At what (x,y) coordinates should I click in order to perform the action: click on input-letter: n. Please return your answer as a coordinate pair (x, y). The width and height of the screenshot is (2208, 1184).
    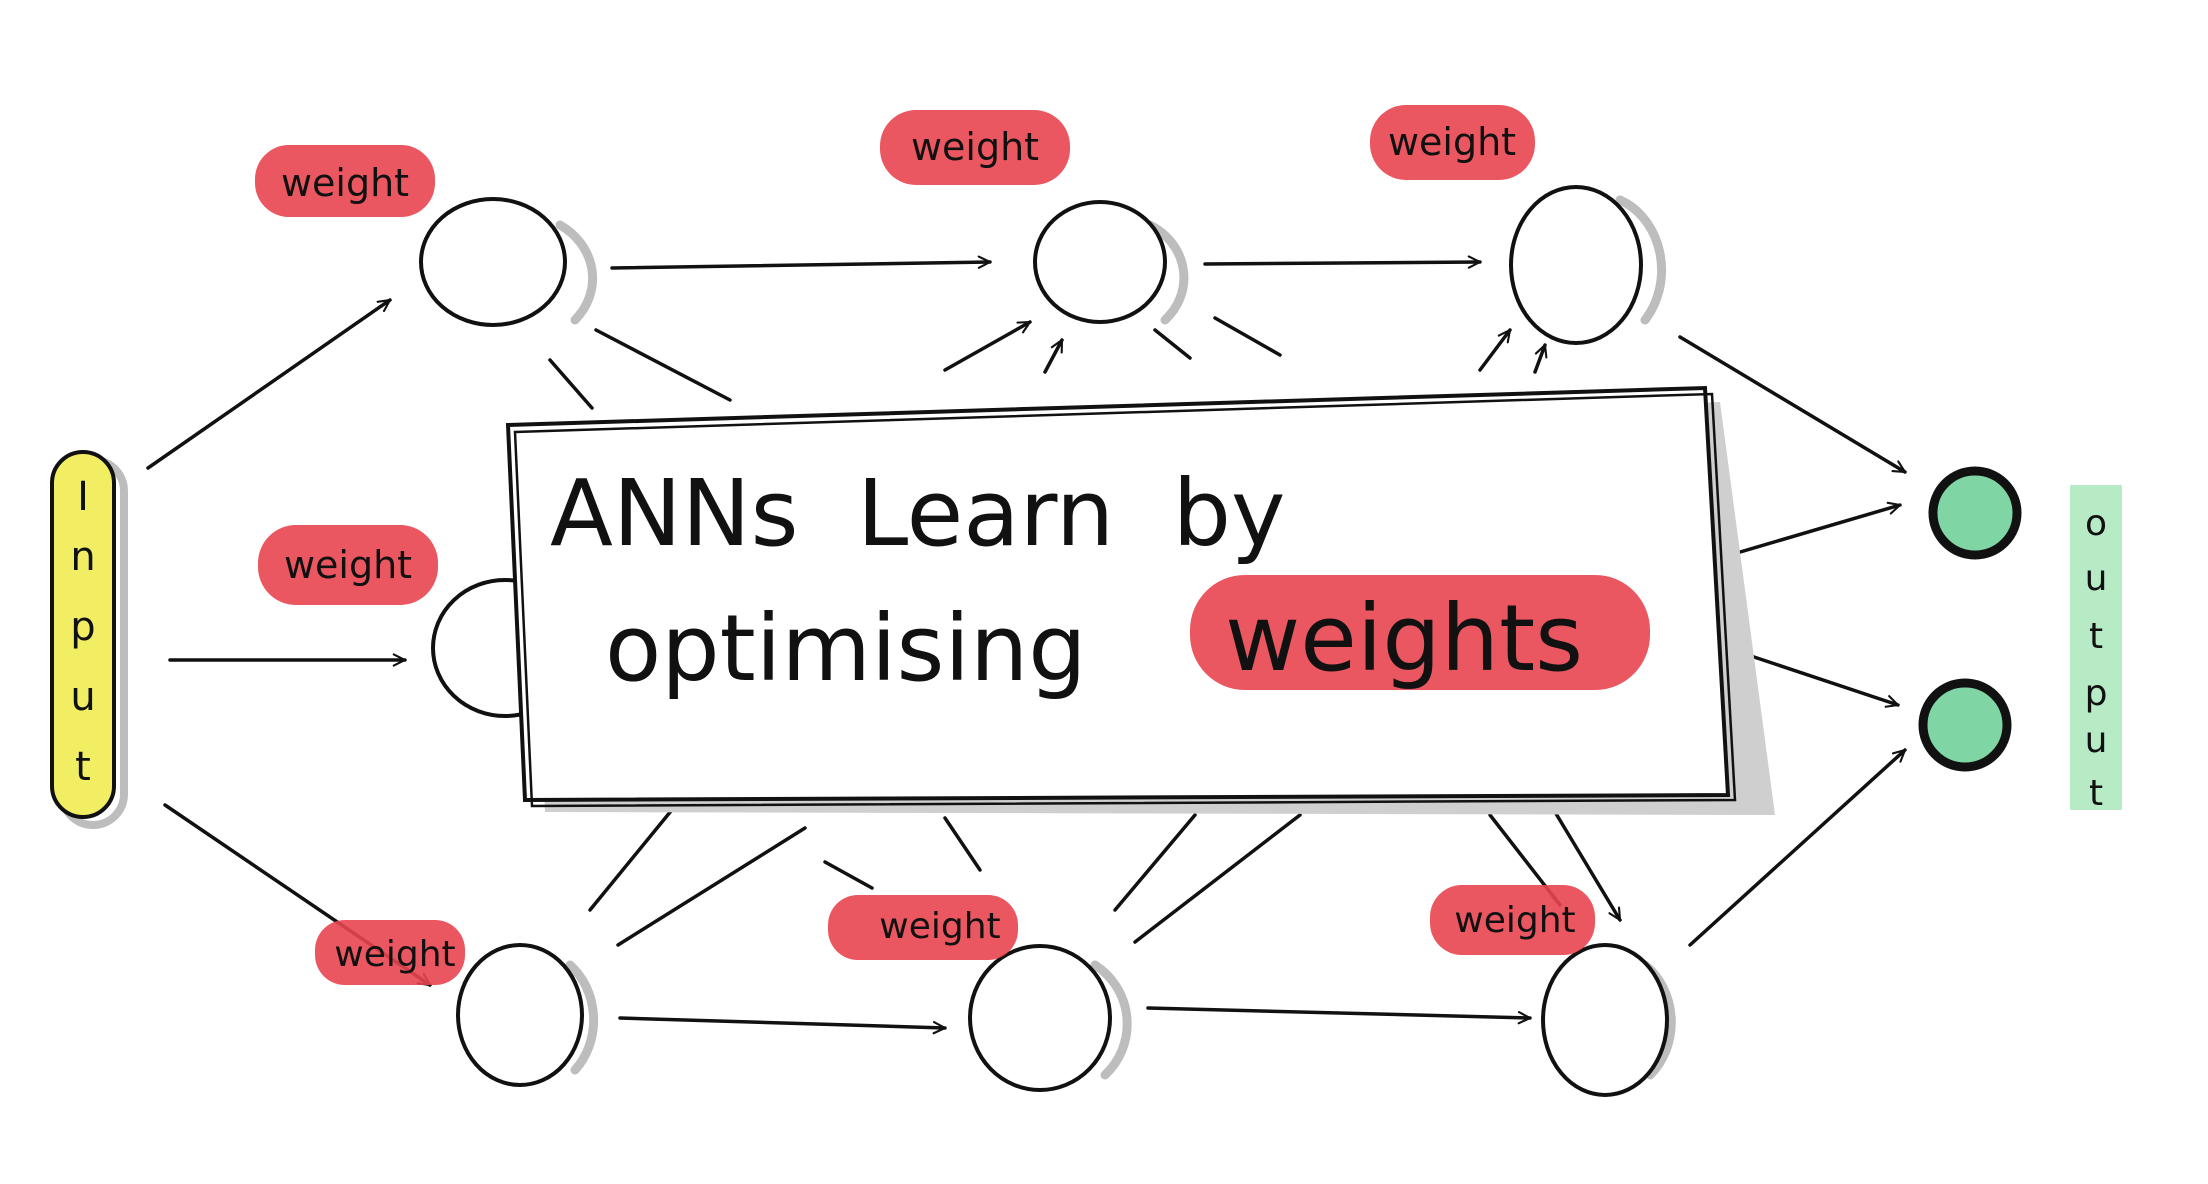
    Looking at the image, I should click on (82, 557).